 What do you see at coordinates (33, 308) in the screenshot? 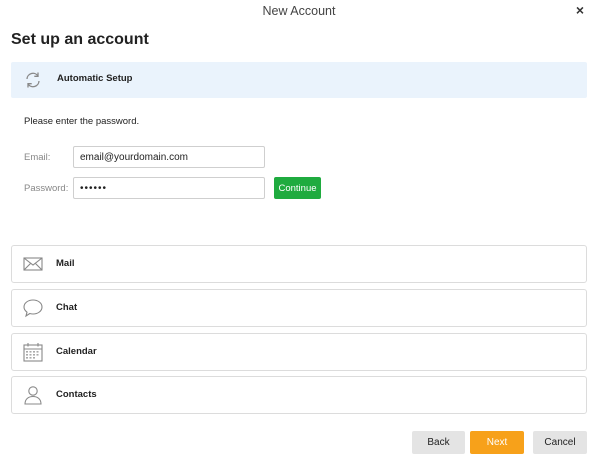
I see `chat-bubble-icon` at bounding box center [33, 308].